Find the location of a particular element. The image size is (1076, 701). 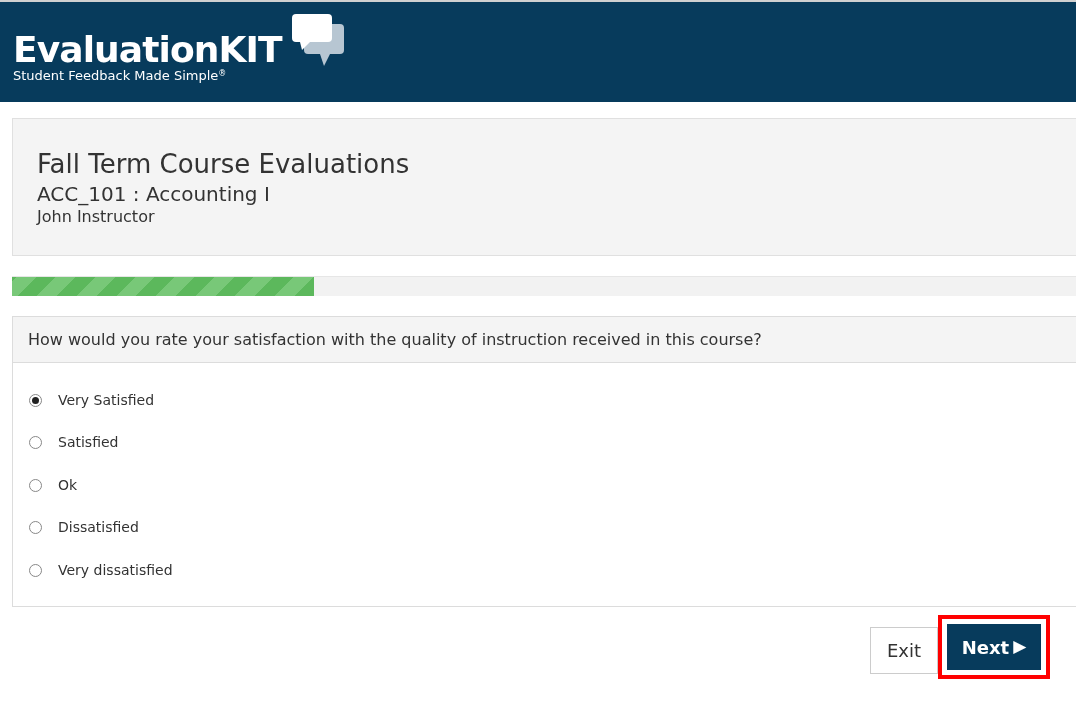

option-label: Ok is located at coordinates (68, 485).